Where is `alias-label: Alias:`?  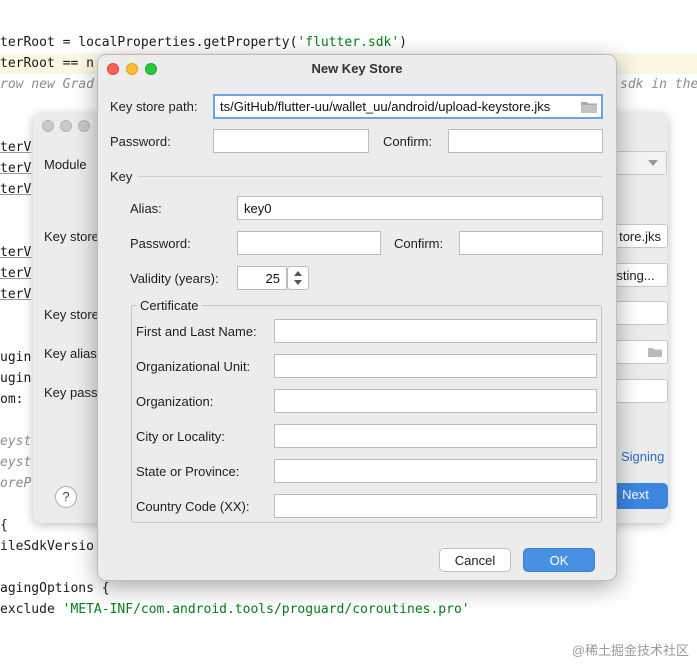
alias-label: Alias: is located at coordinates (146, 208).